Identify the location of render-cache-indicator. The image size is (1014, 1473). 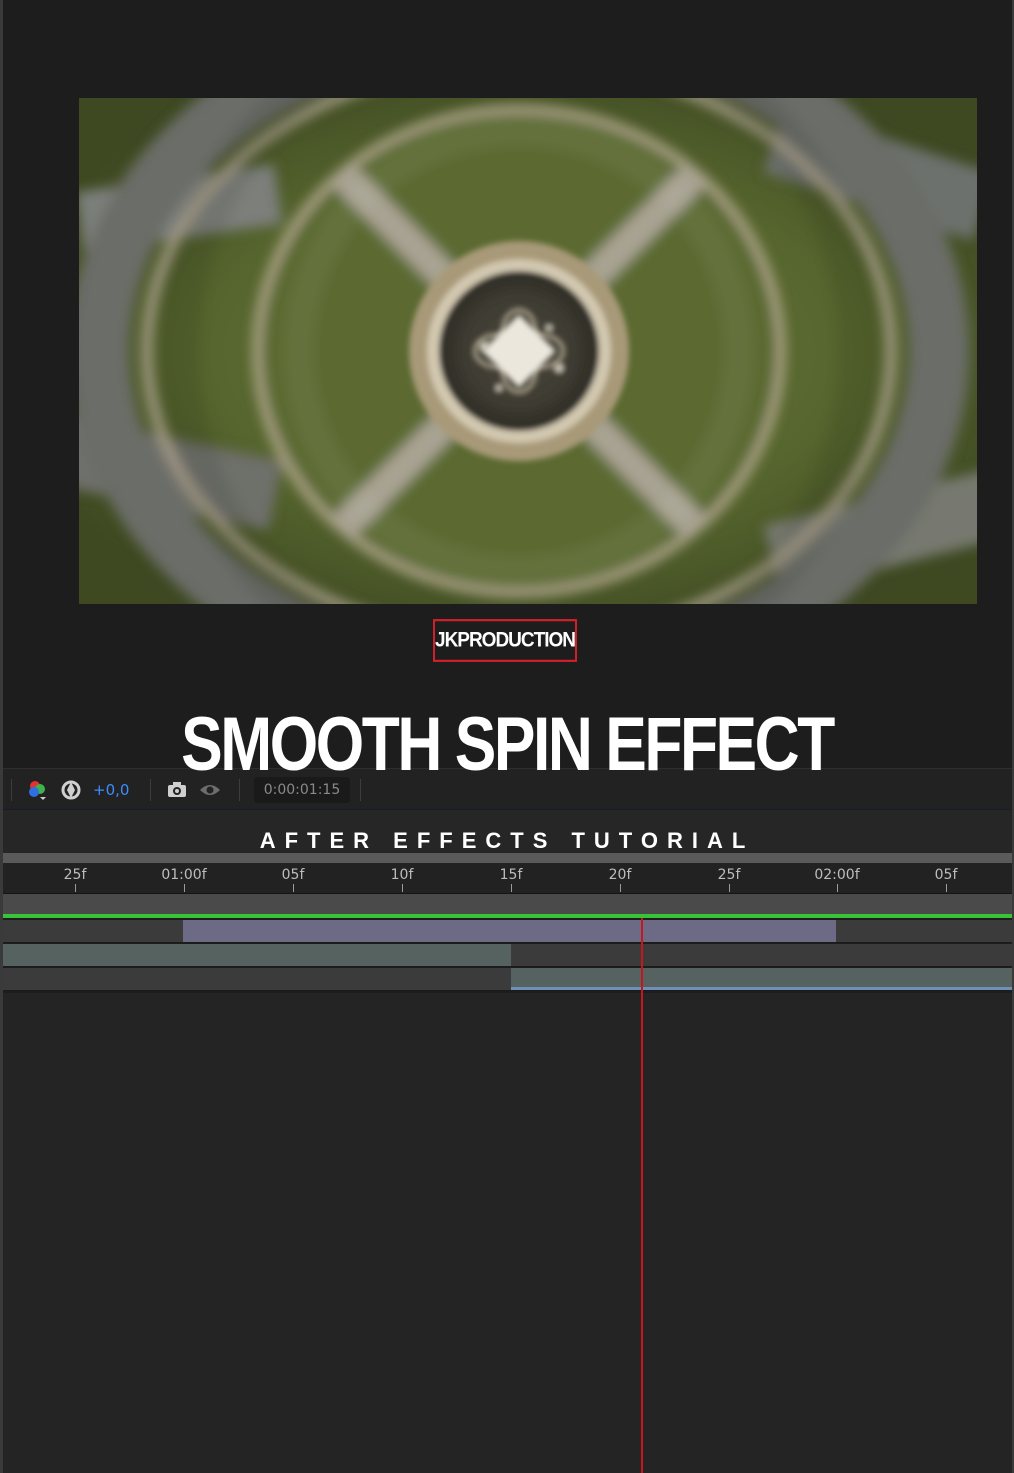
(507, 916).